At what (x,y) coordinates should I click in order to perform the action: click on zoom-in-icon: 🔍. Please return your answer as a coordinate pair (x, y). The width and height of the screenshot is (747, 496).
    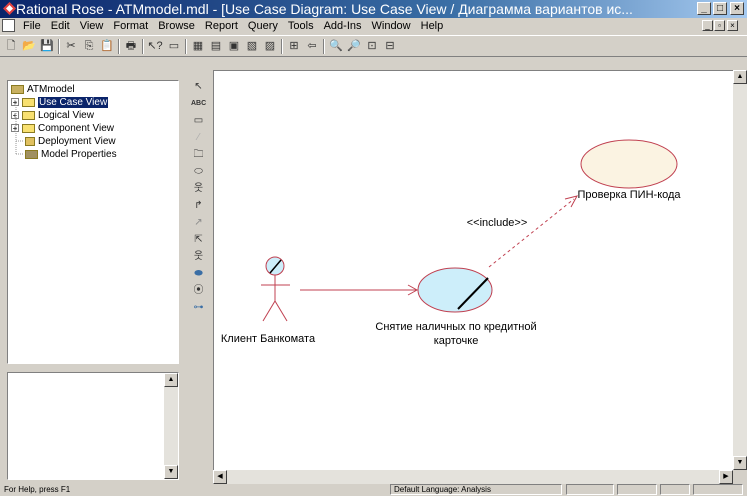
    Looking at the image, I should click on (336, 46).